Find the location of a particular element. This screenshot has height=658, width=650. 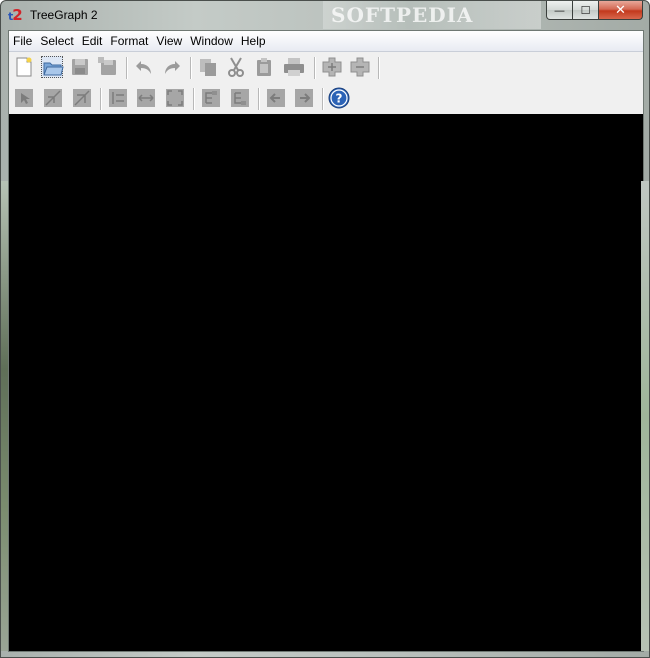

new-document-button is located at coordinates (24, 67).